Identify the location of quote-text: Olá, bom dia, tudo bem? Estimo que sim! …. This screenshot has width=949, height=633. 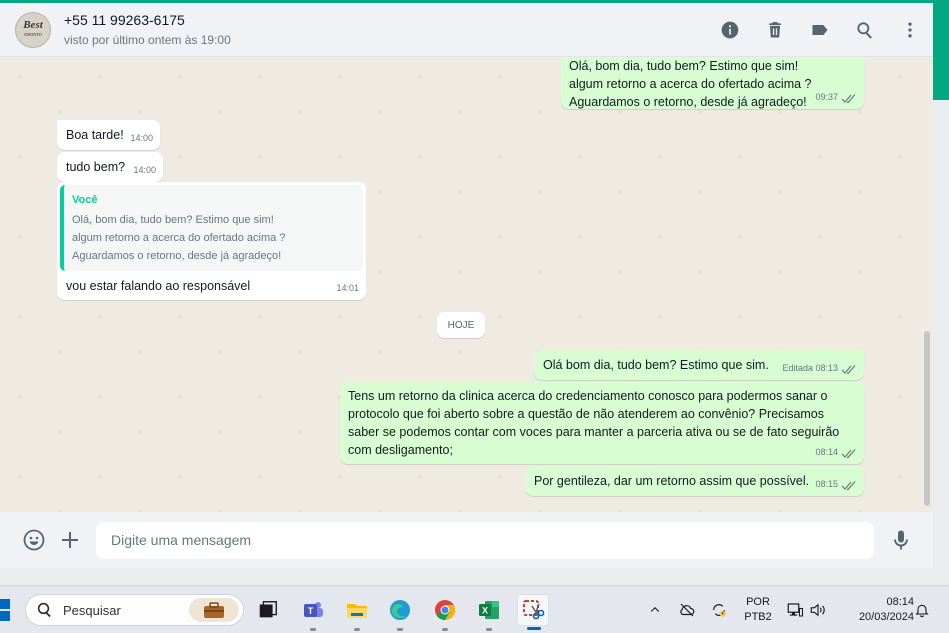
(179, 238).